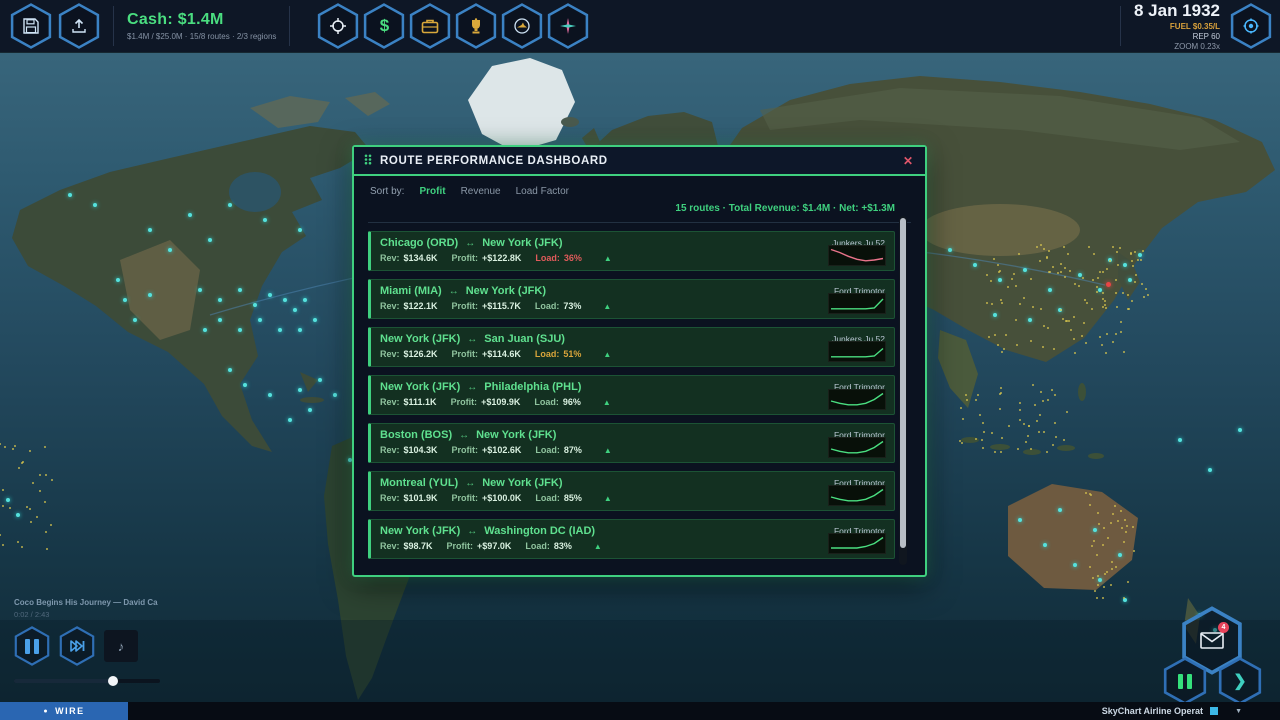 Image resolution: width=1280 pixels, height=720 pixels. What do you see at coordinates (494, 546) in the screenshot?
I see `profit-value: +$97.0K` at bounding box center [494, 546].